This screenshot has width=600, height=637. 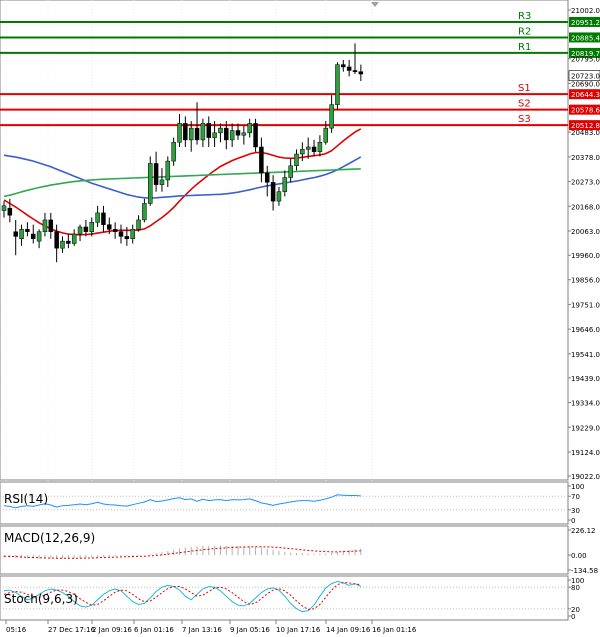 What do you see at coordinates (524, 119) in the screenshot?
I see `level-label-s3: S3` at bounding box center [524, 119].